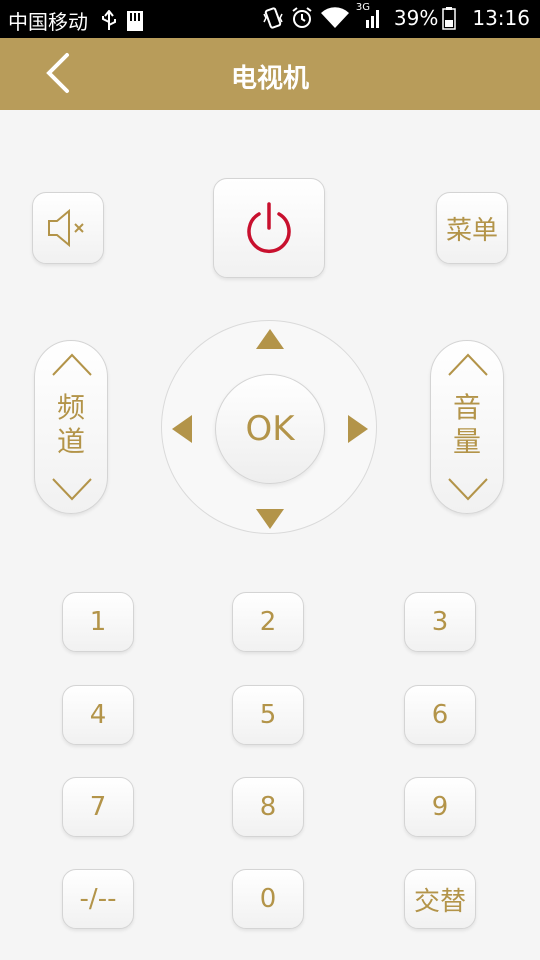  Describe the element at coordinates (302, 18) in the screenshot. I see `alarm-icon` at that location.